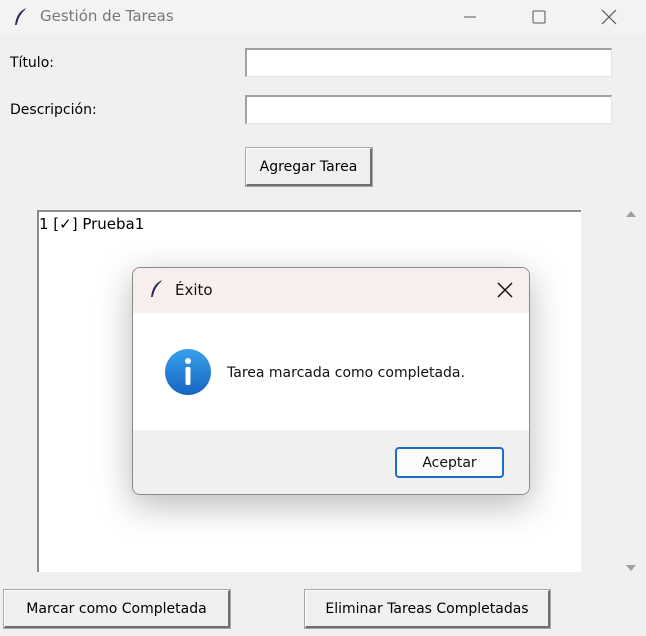 The width and height of the screenshot is (646, 636). What do you see at coordinates (331, 290) in the screenshot?
I see `dialog-titlebar: Éxito` at bounding box center [331, 290].